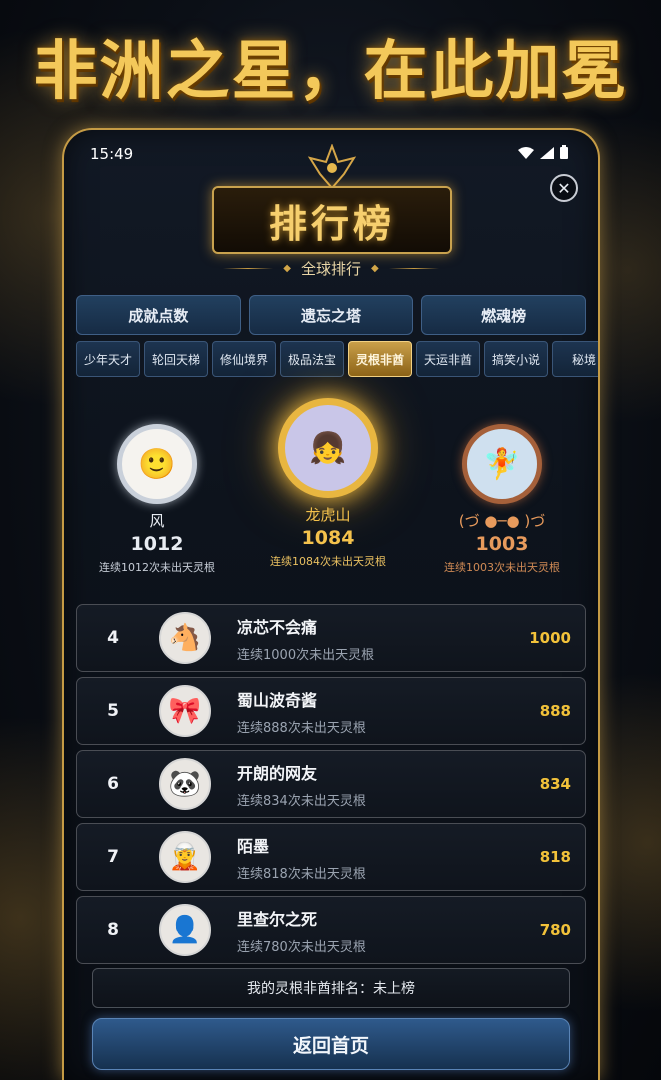 The image size is (661, 1080). I want to click on avatar: 🧚, so click(502, 464).